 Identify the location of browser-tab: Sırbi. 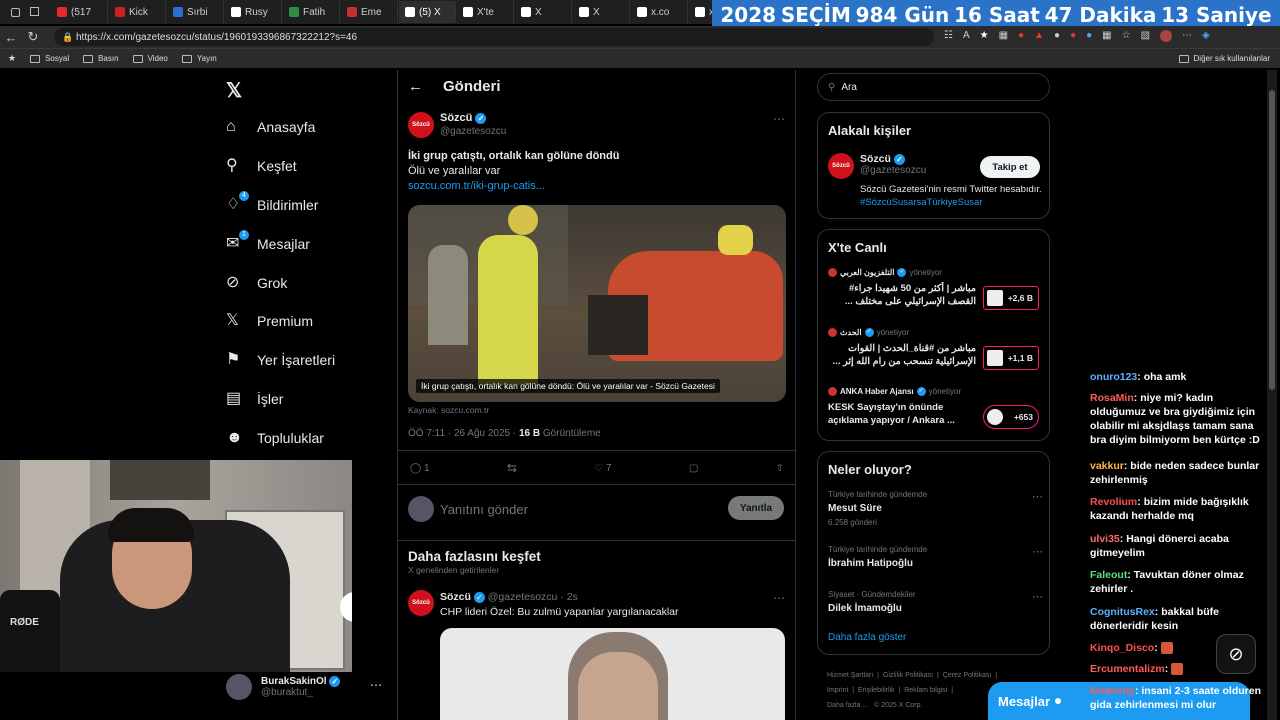
(195, 12).